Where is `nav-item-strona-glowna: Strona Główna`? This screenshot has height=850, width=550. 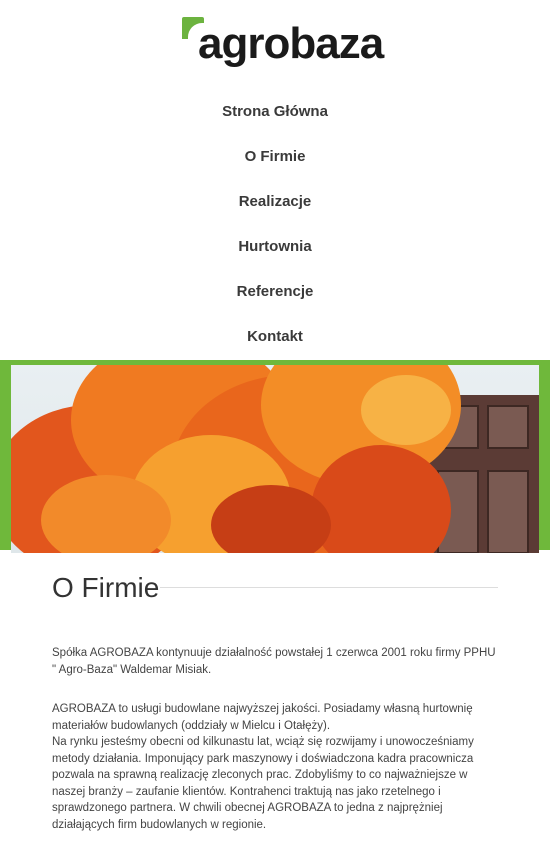 nav-item-strona-glowna: Strona Główna is located at coordinates (275, 116).